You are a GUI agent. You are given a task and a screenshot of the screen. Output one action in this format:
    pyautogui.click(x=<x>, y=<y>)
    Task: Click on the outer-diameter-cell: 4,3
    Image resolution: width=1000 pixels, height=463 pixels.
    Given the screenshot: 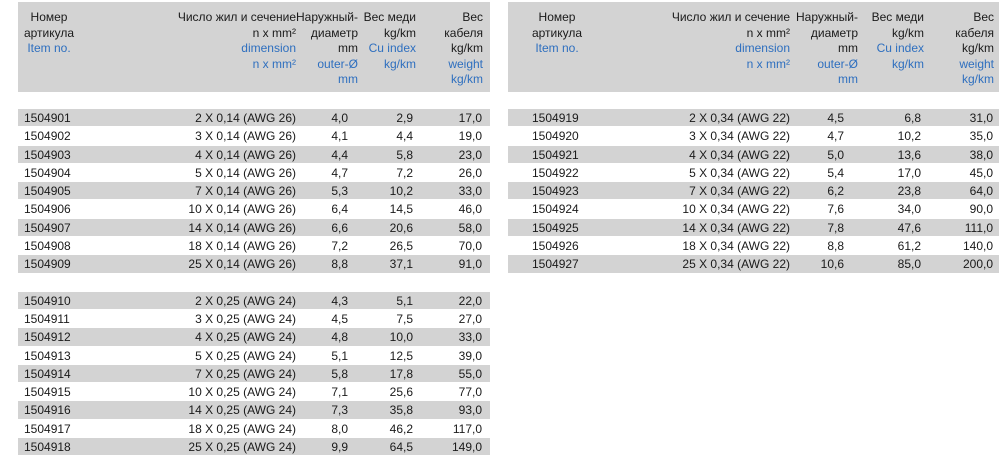 What is the action you would take?
    pyautogui.click(x=339, y=300)
    